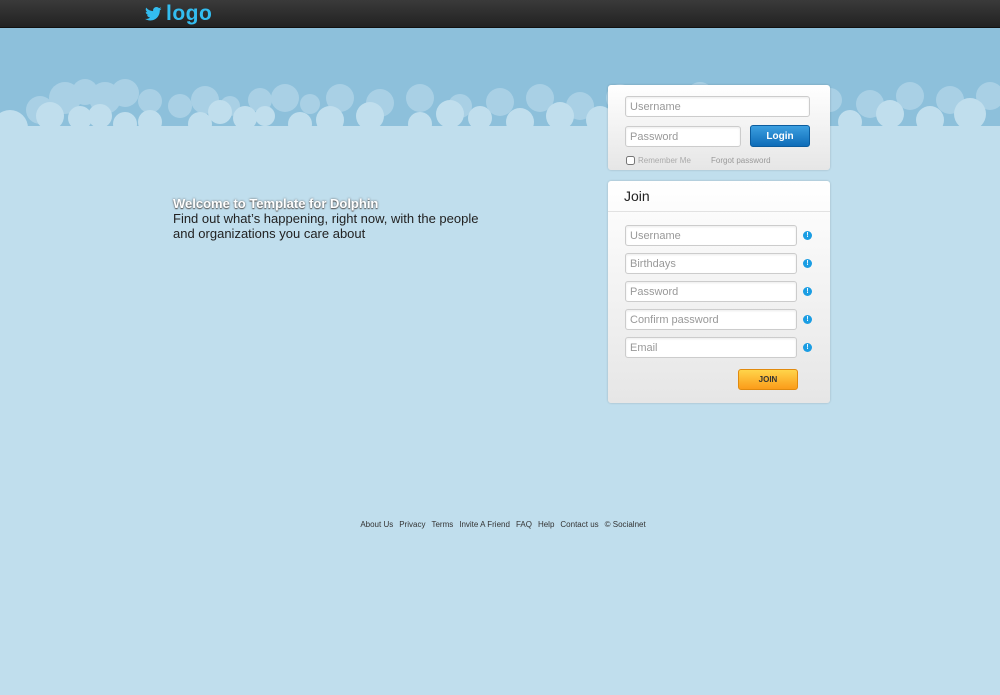 The image size is (1000, 695). Describe the element at coordinates (442, 524) in the screenshot. I see `footer-link-terms: Terms` at that location.